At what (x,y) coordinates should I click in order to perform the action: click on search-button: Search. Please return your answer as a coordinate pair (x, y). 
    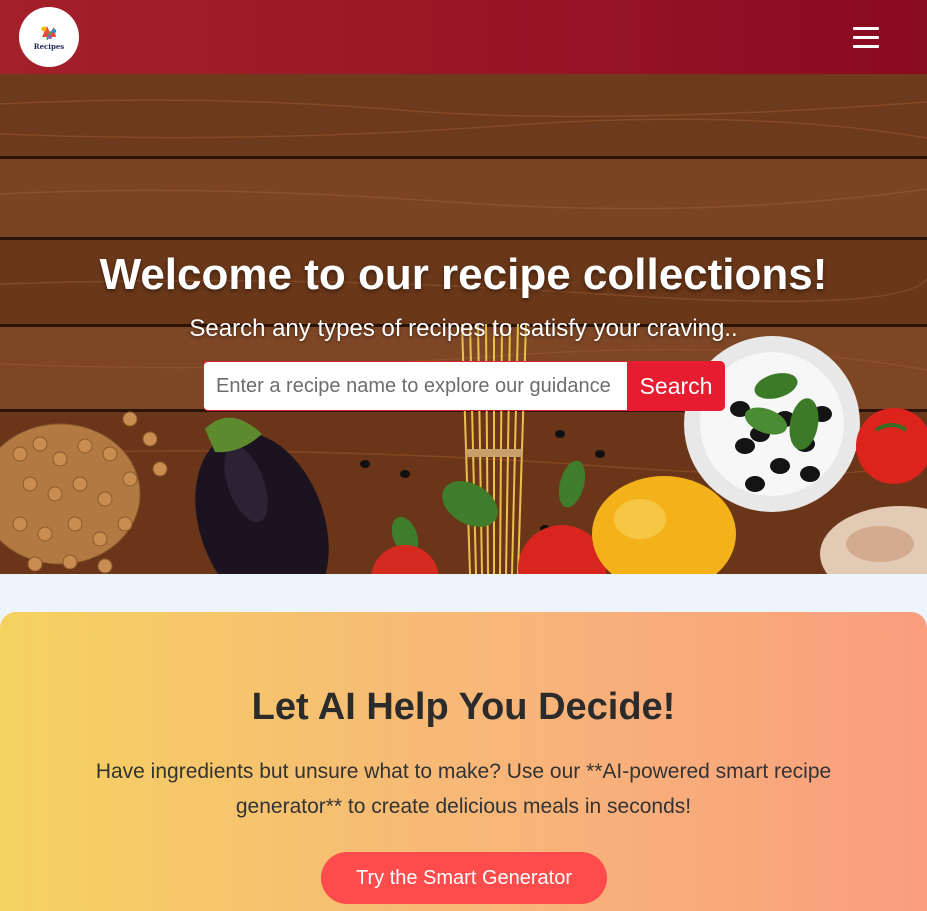
    Looking at the image, I should click on (676, 386).